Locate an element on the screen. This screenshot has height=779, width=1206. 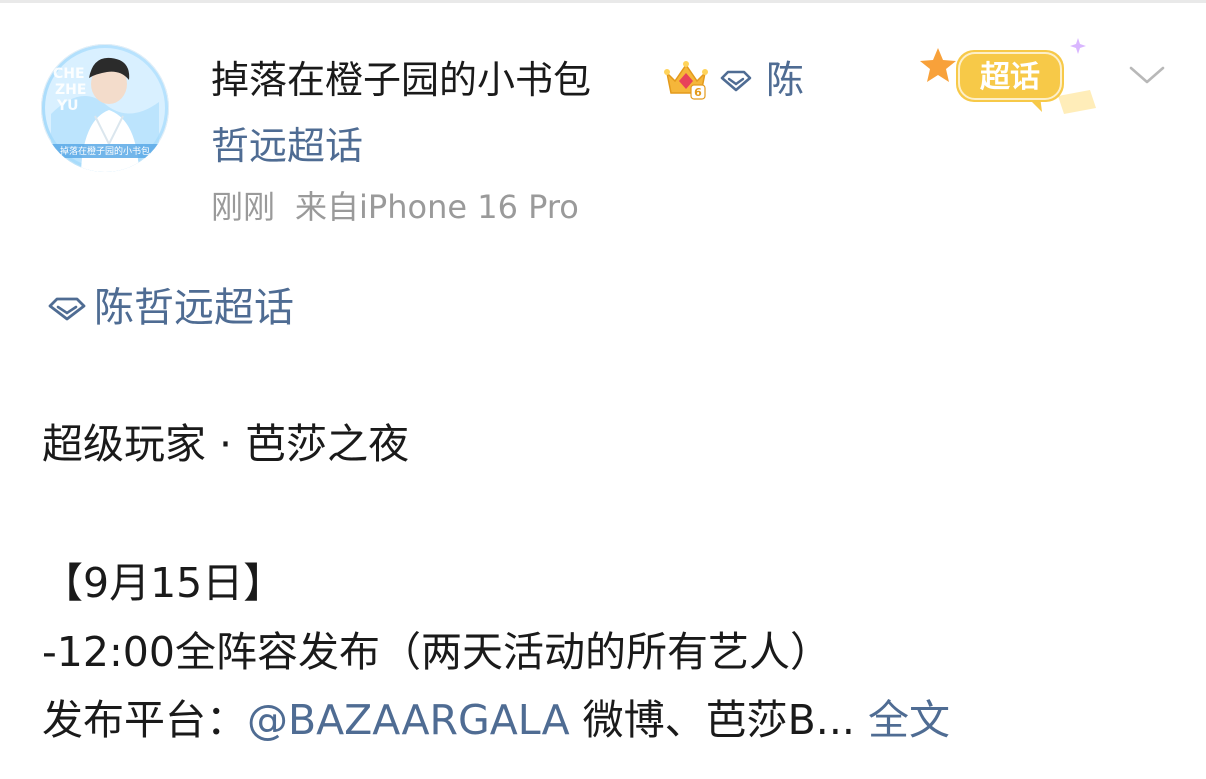
svg-text: 超话 is located at coordinates (1010, 77).